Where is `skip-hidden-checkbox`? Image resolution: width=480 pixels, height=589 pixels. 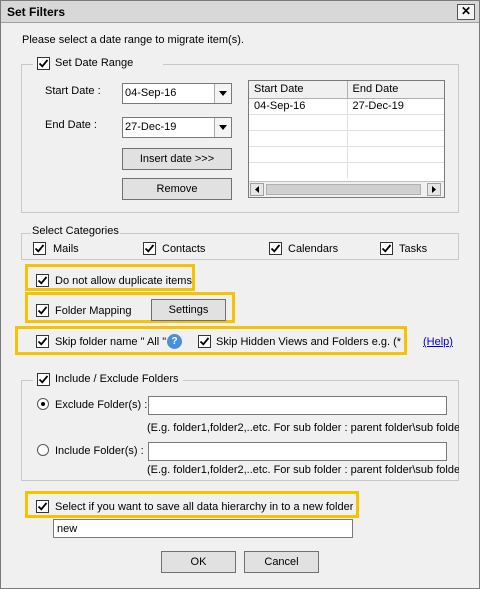
skip-hidden-checkbox is located at coordinates (204, 341).